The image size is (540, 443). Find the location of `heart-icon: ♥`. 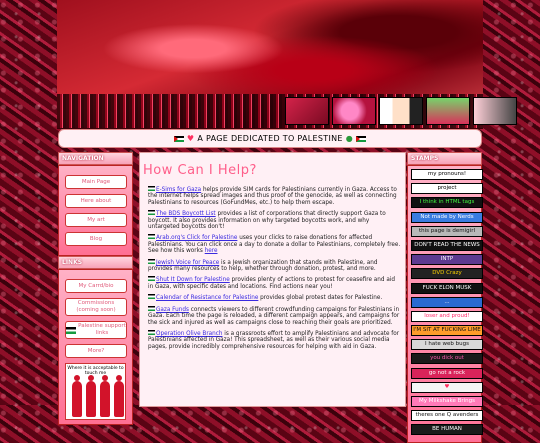

heart-icon: ♥ is located at coordinates (190, 138).